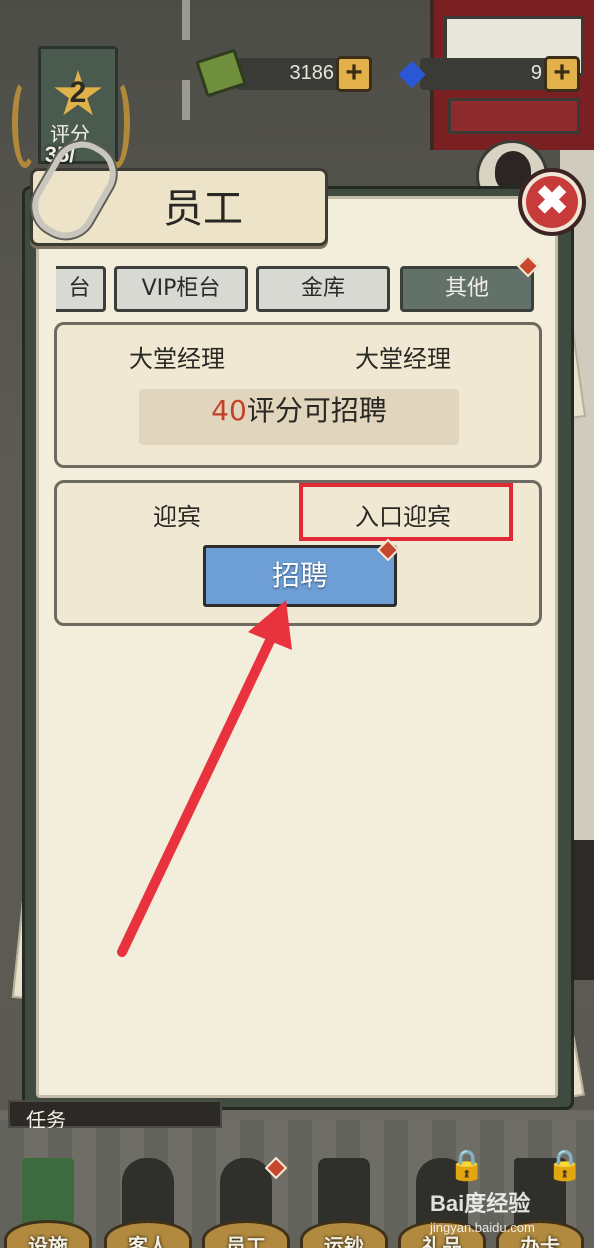 This screenshot has width=594, height=1248. What do you see at coordinates (584, 910) in the screenshot?
I see `background-dark-panel` at bounding box center [584, 910].